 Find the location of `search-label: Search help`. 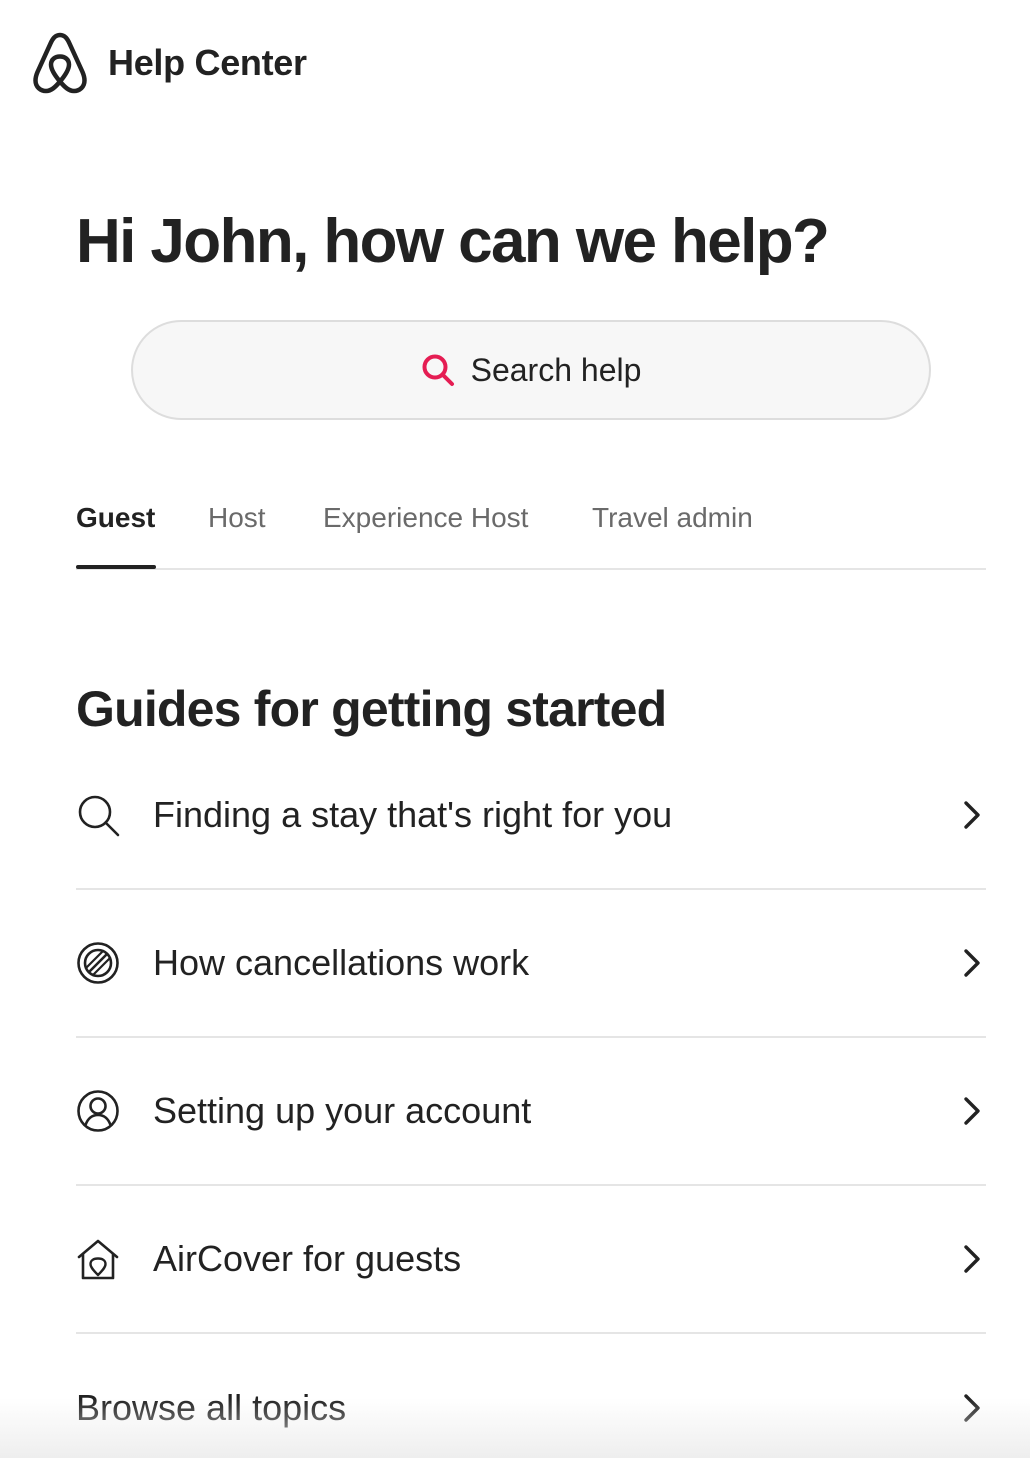

search-label: Search help is located at coordinates (556, 369).